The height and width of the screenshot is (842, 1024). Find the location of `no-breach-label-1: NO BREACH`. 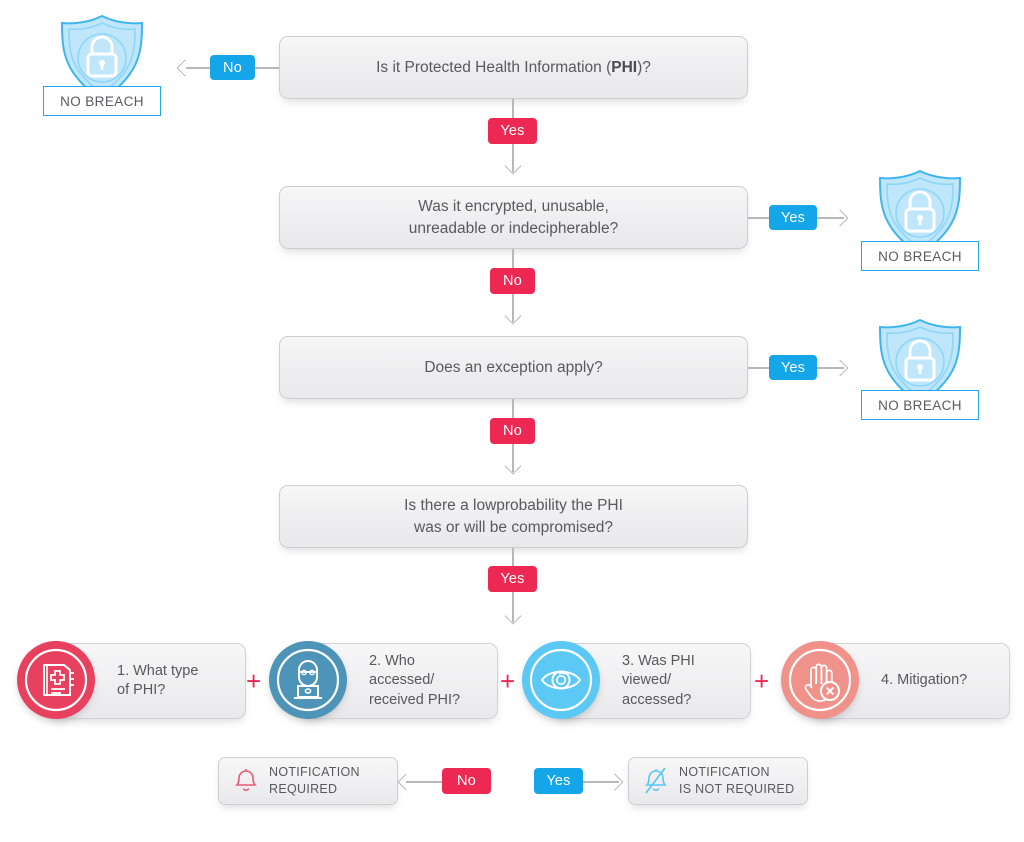

no-breach-label-1: NO BREACH is located at coordinates (102, 101).